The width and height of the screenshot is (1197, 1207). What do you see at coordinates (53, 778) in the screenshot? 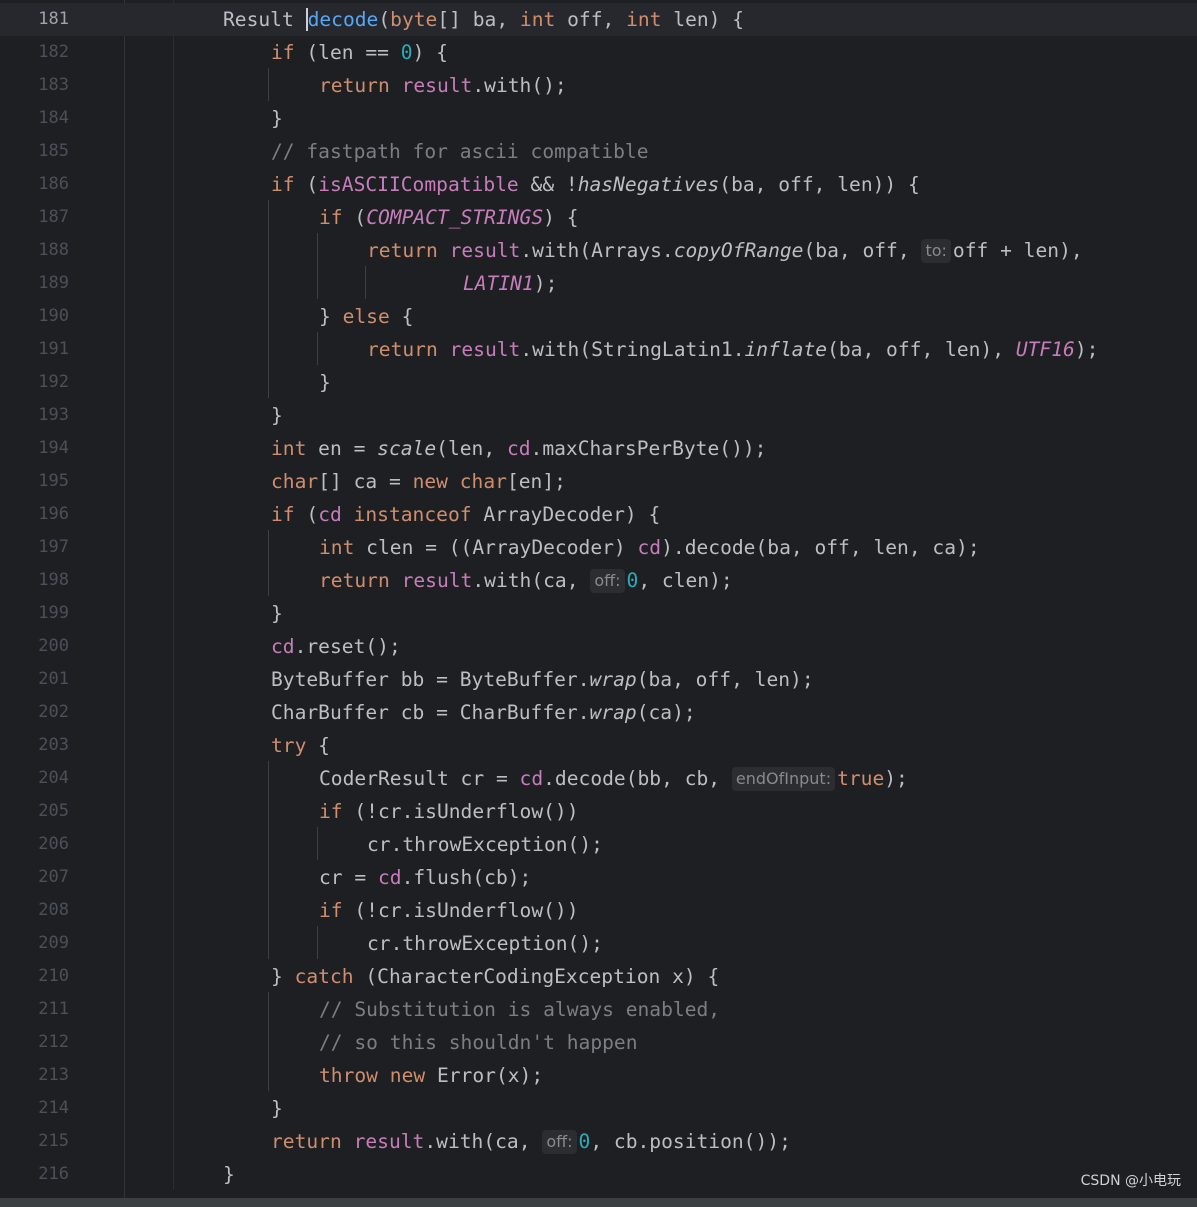
I see `line-number: 204` at bounding box center [53, 778].